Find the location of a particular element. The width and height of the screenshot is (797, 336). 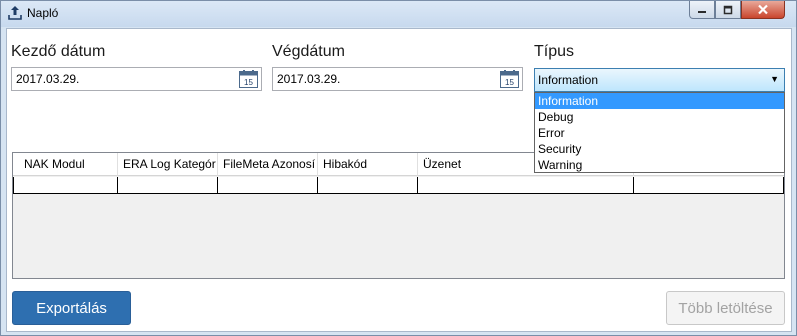

table-row is located at coordinates (398, 185).